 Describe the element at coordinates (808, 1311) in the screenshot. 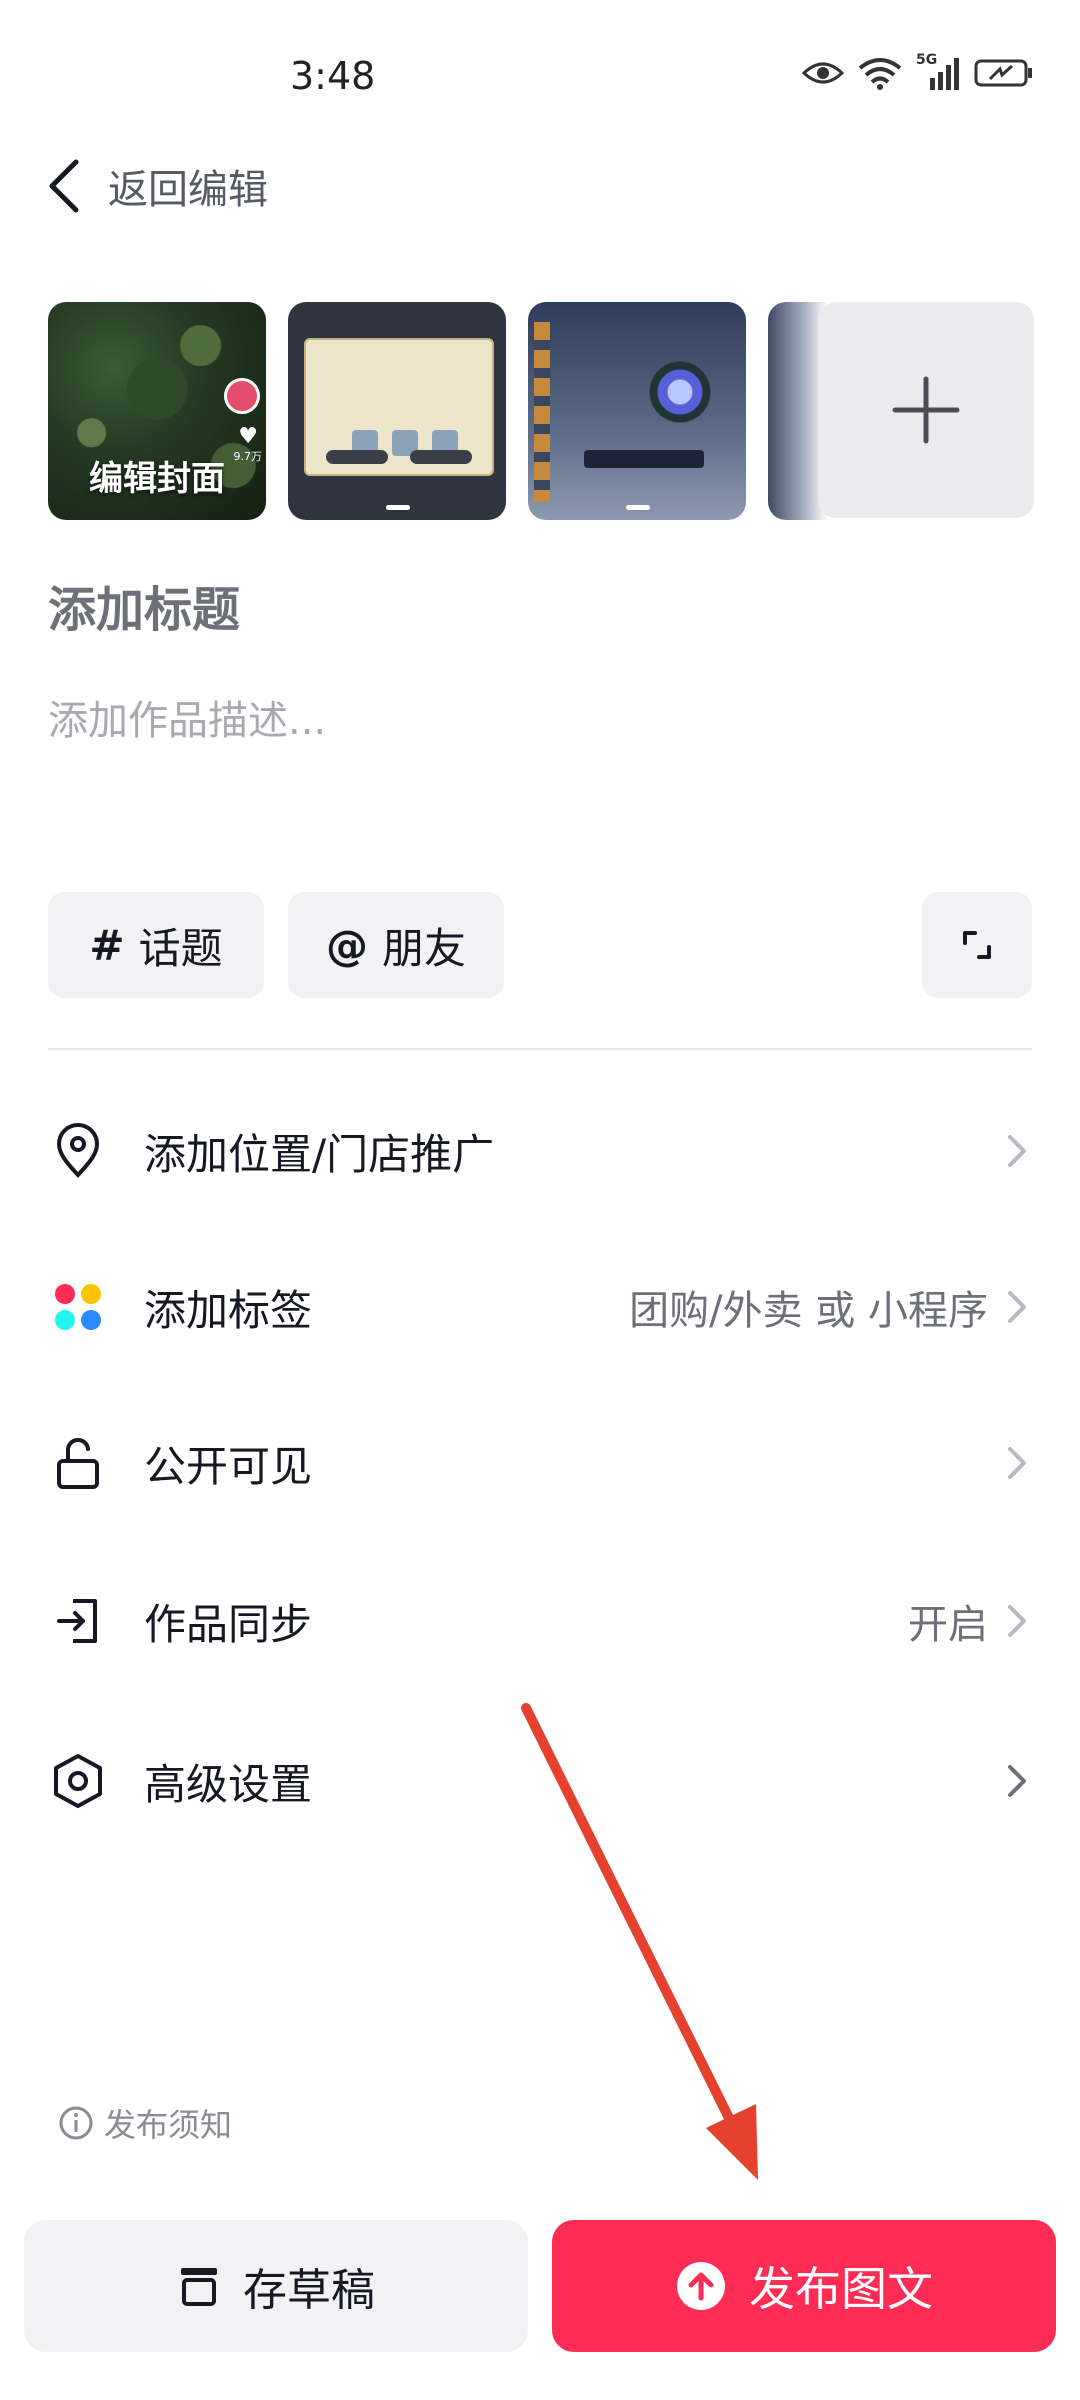

I see `settings-row-value: 团购/外卖 或 小程序` at that location.